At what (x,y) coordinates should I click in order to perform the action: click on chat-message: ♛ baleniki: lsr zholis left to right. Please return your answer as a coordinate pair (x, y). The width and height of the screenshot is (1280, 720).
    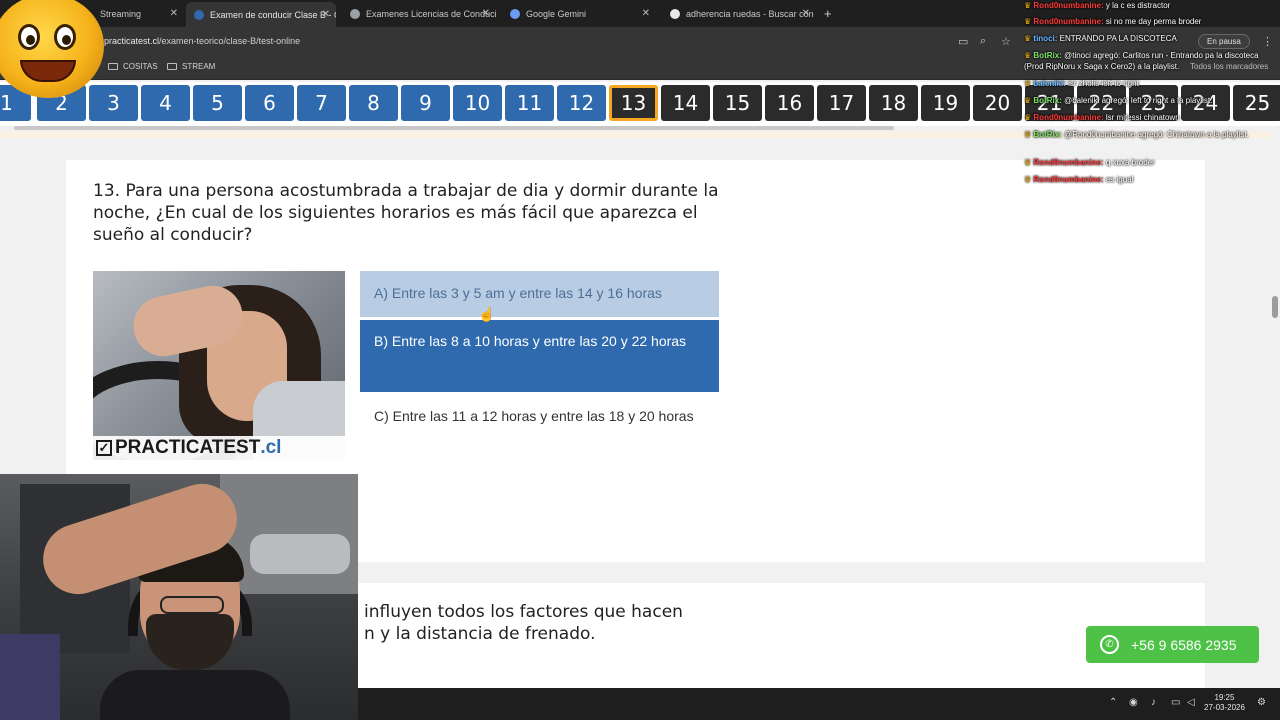
    Looking at the image, I should click on (1144, 83).